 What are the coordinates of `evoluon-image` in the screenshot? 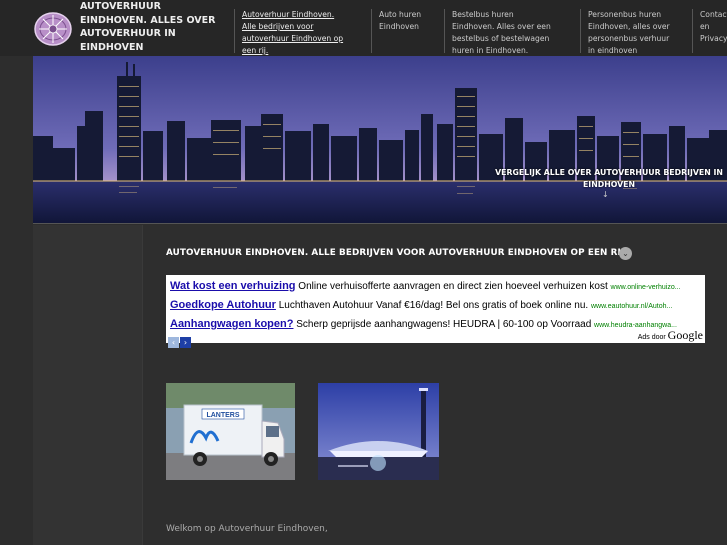 It's located at (378, 431).